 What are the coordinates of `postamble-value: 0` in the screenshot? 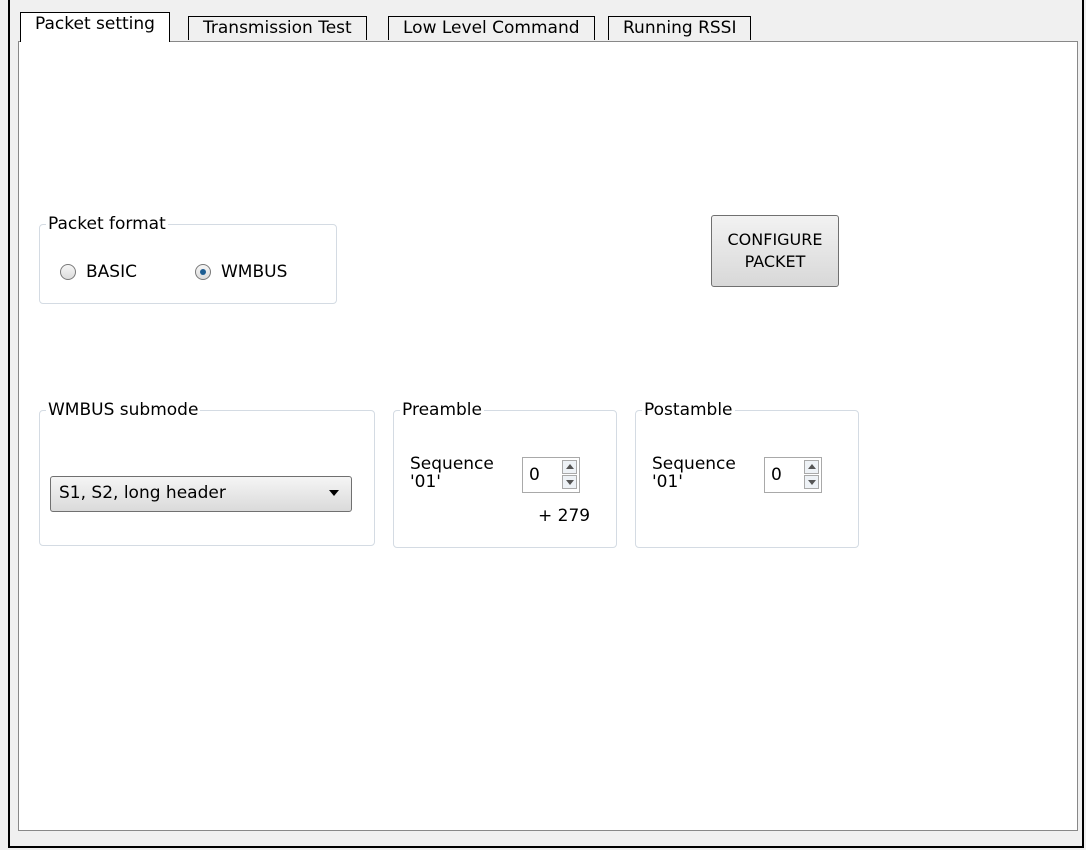 It's located at (776, 475).